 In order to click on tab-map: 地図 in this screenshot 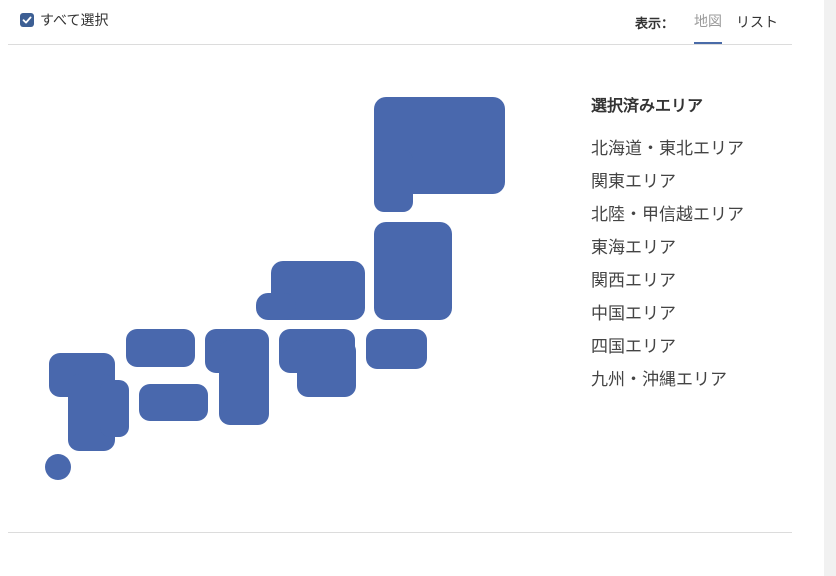, I will do `click(708, 22)`.